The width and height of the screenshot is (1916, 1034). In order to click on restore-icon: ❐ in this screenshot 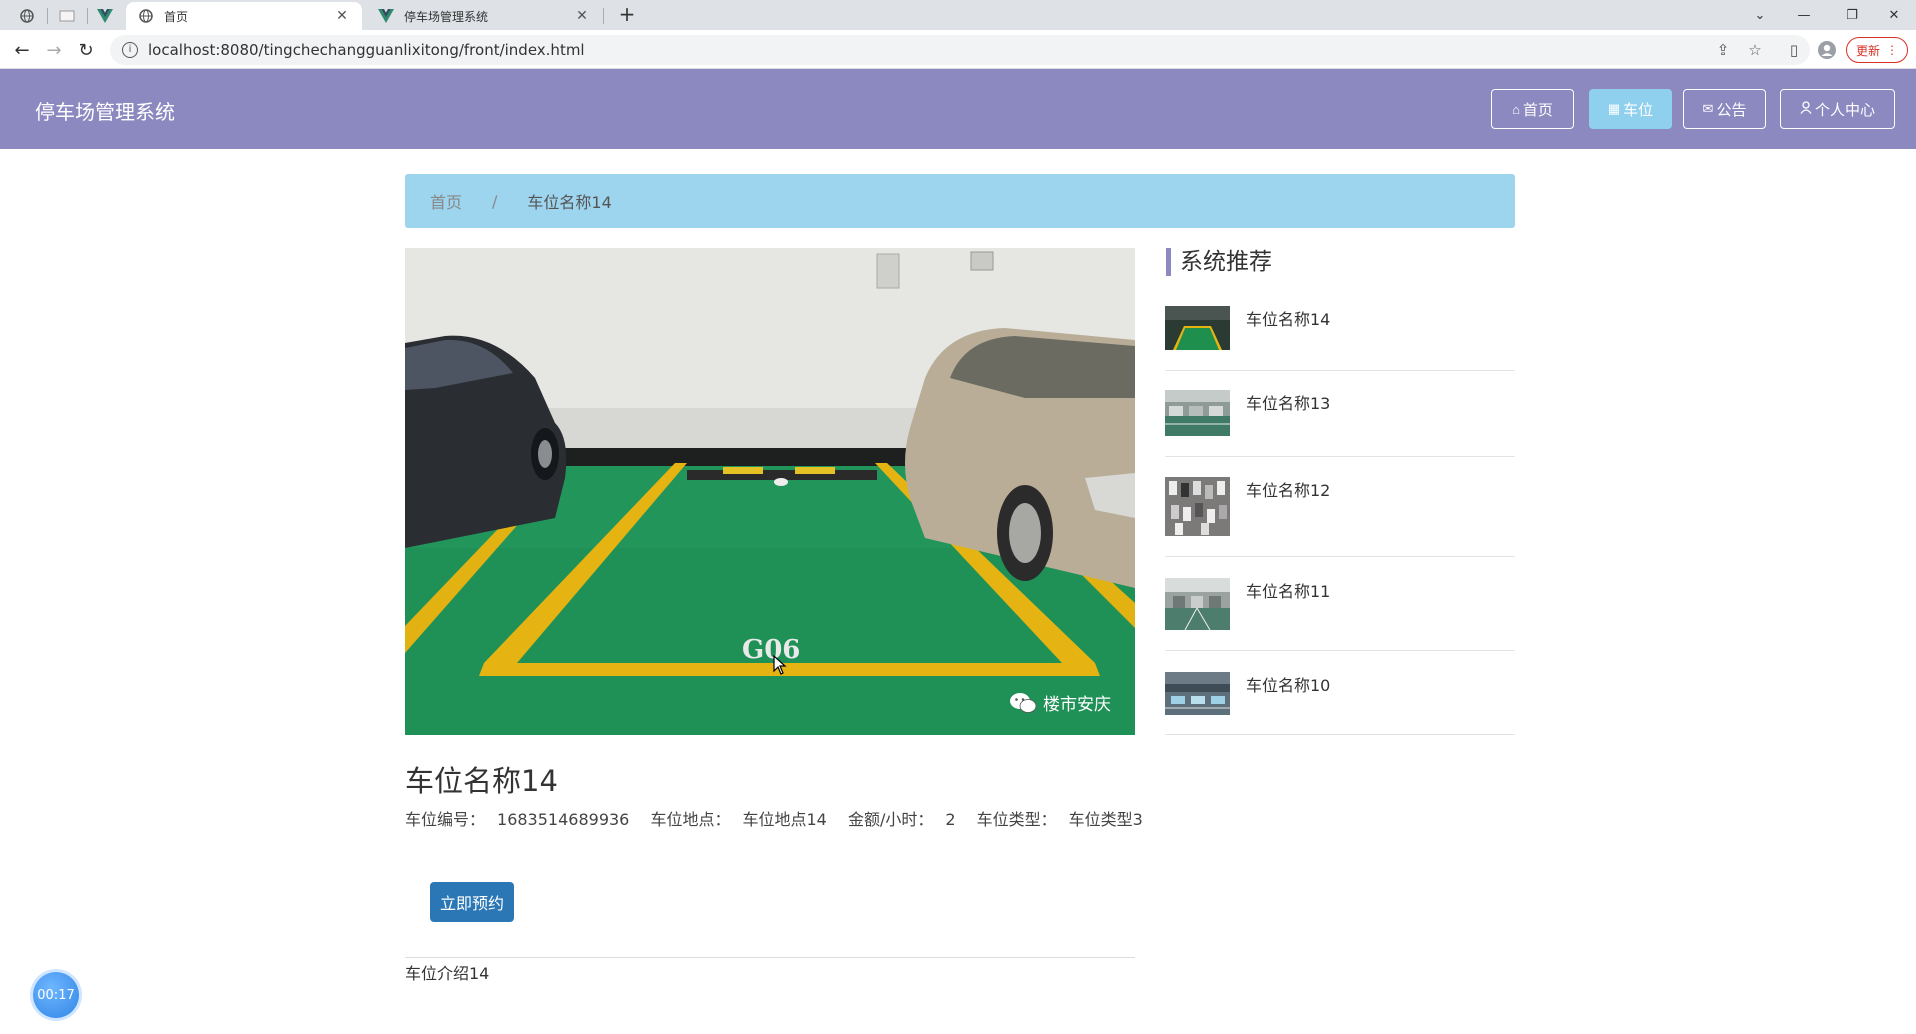, I will do `click(1852, 15)`.